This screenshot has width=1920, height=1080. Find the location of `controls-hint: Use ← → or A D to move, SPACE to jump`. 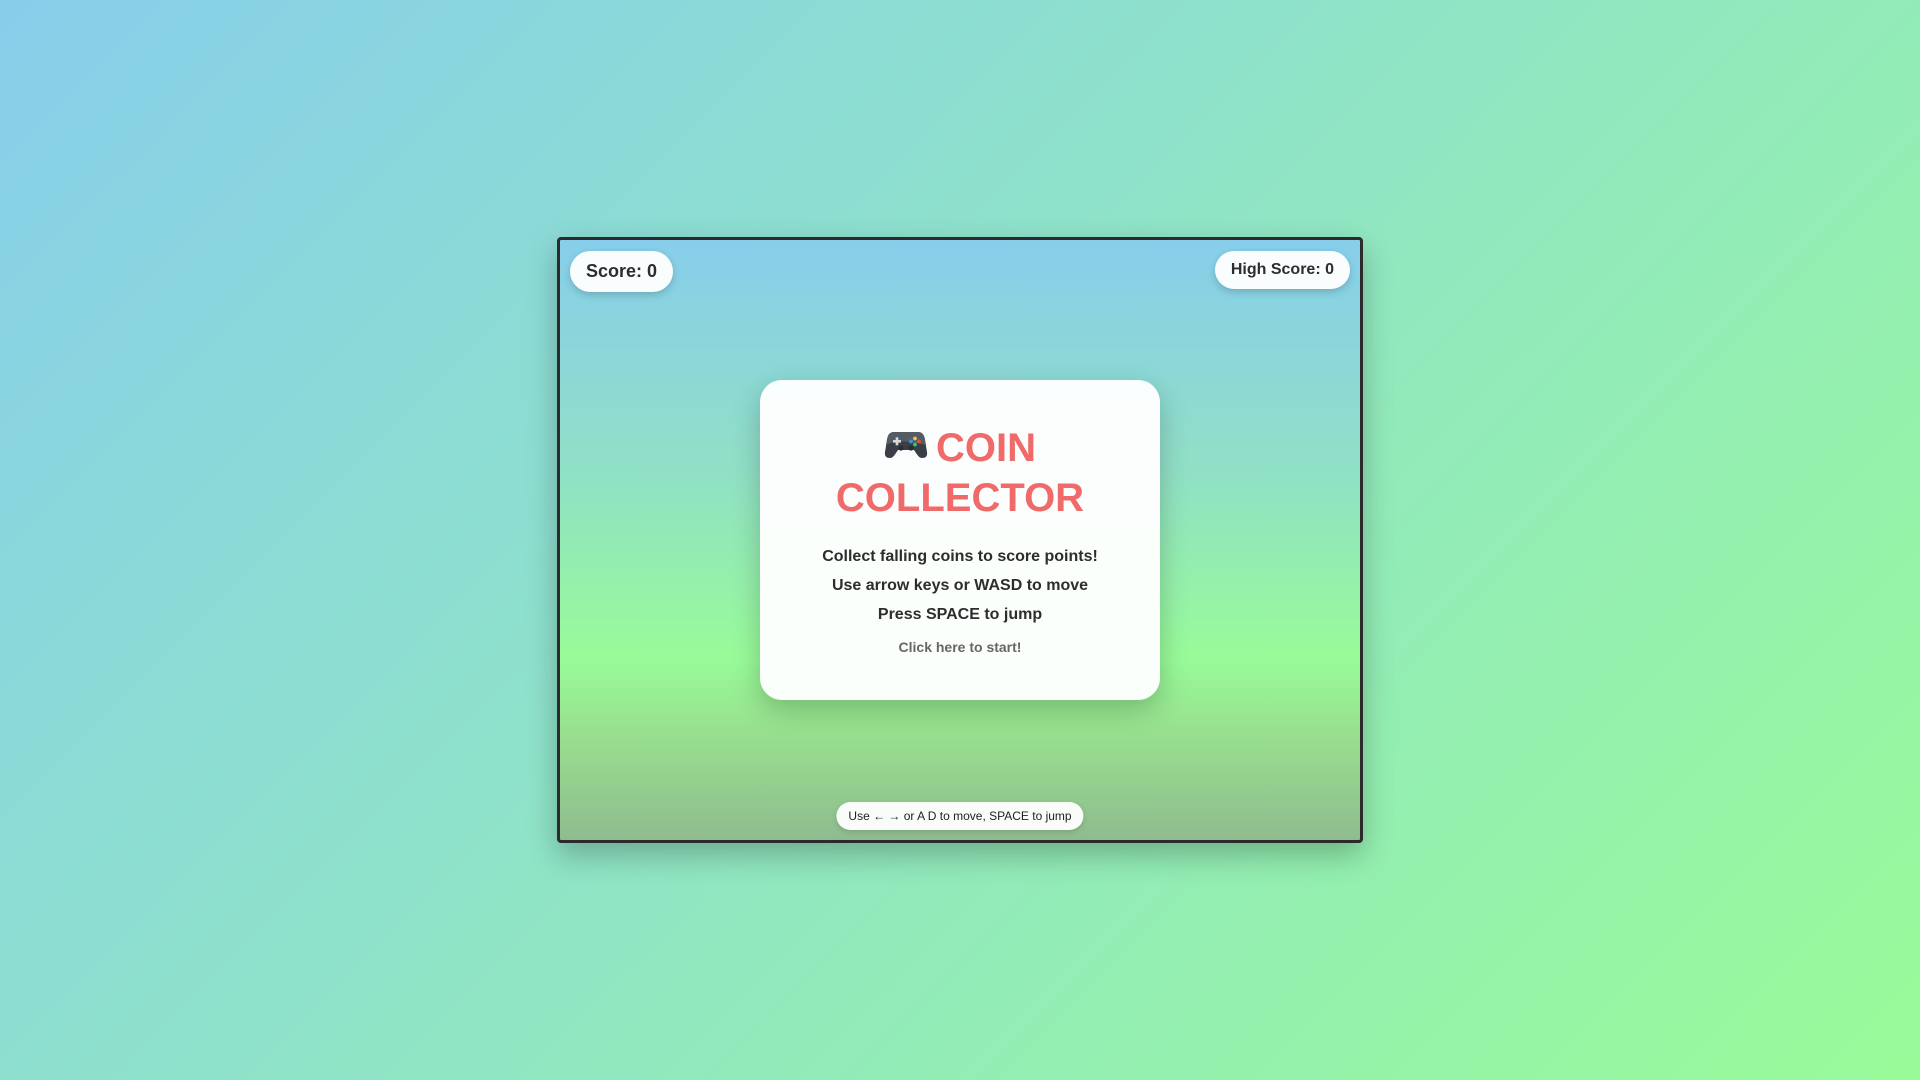

controls-hint: Use ← → or A D to move, SPACE to jump is located at coordinates (960, 816).